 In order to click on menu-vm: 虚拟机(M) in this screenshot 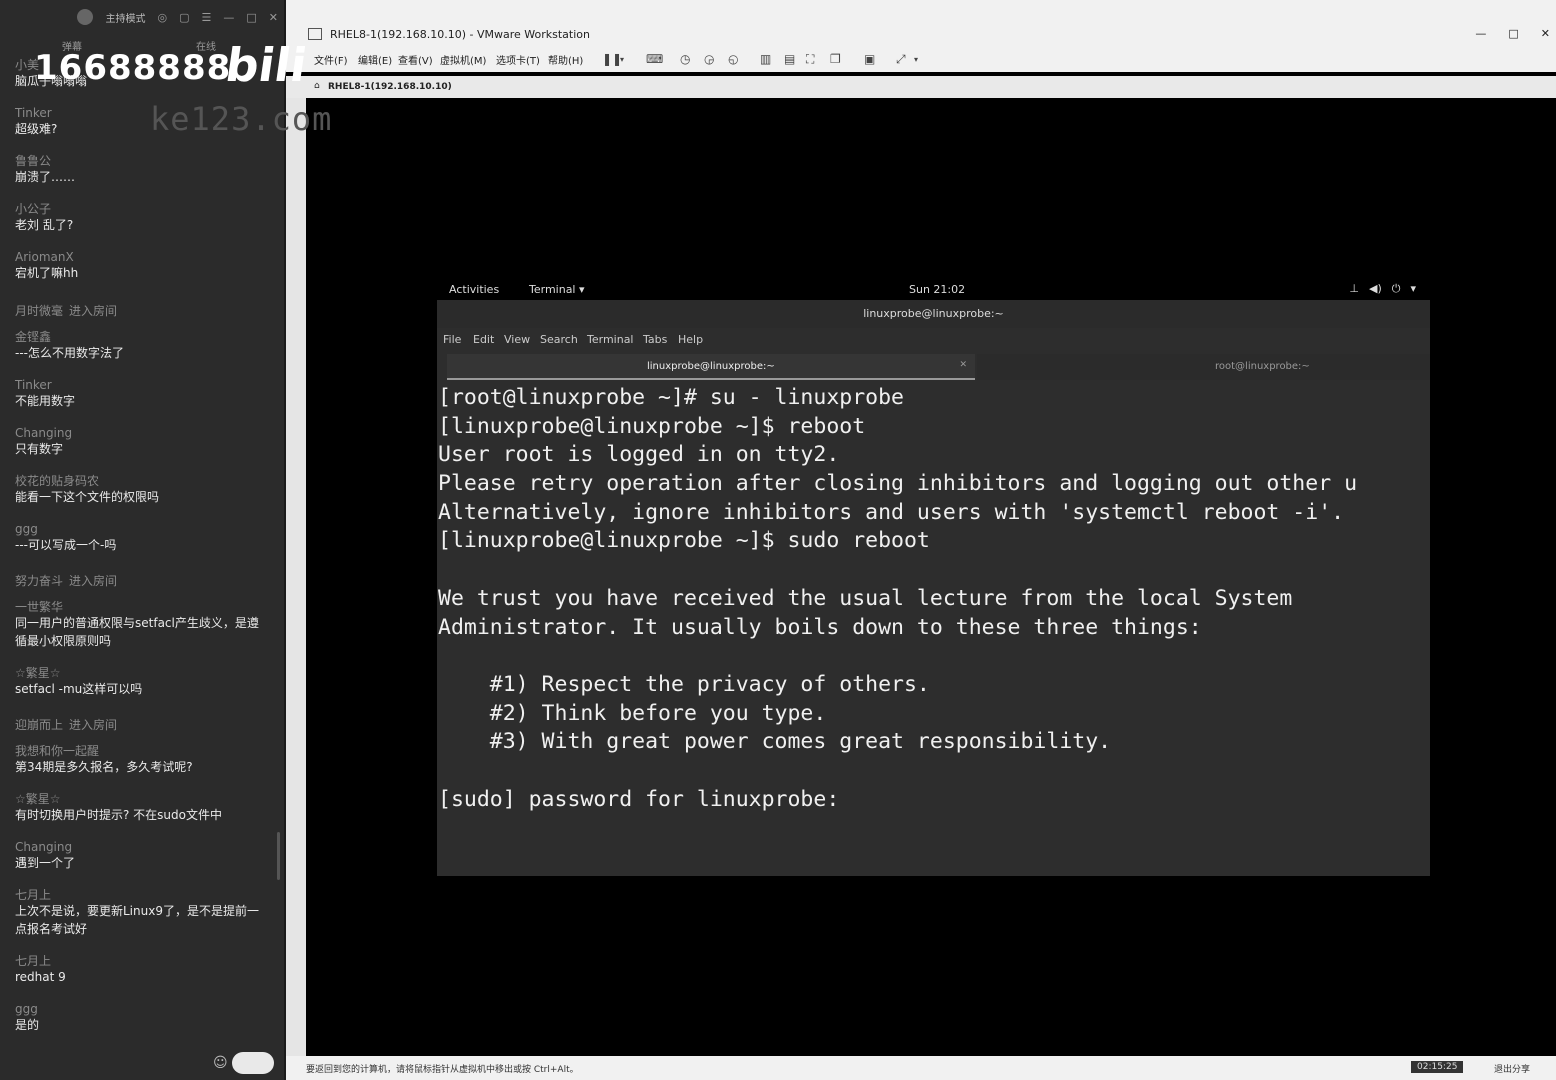, I will do `click(463, 59)`.